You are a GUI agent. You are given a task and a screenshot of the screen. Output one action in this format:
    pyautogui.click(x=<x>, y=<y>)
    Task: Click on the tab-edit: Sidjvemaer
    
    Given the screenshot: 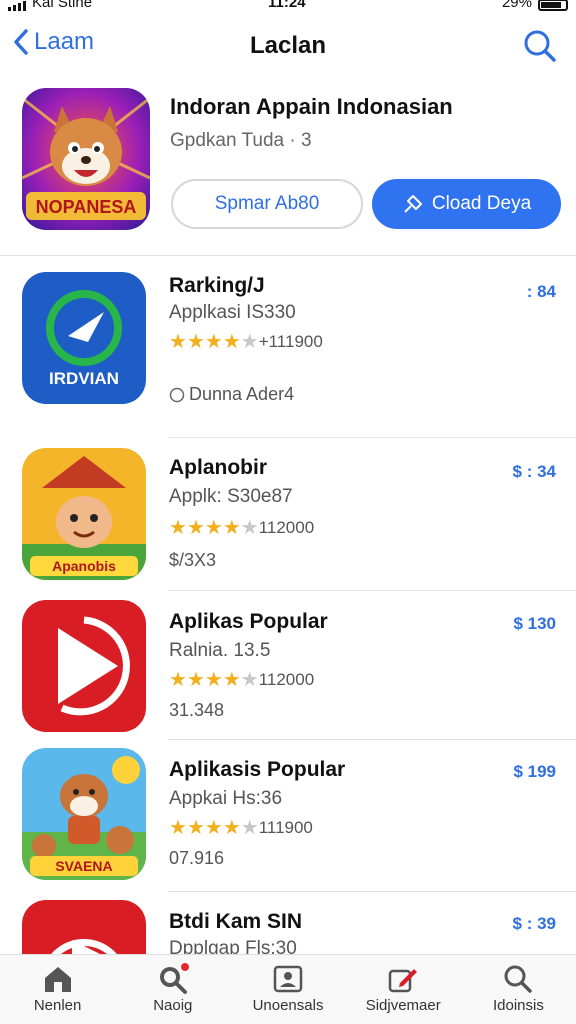 What is the action you would take?
    pyautogui.click(x=403, y=989)
    